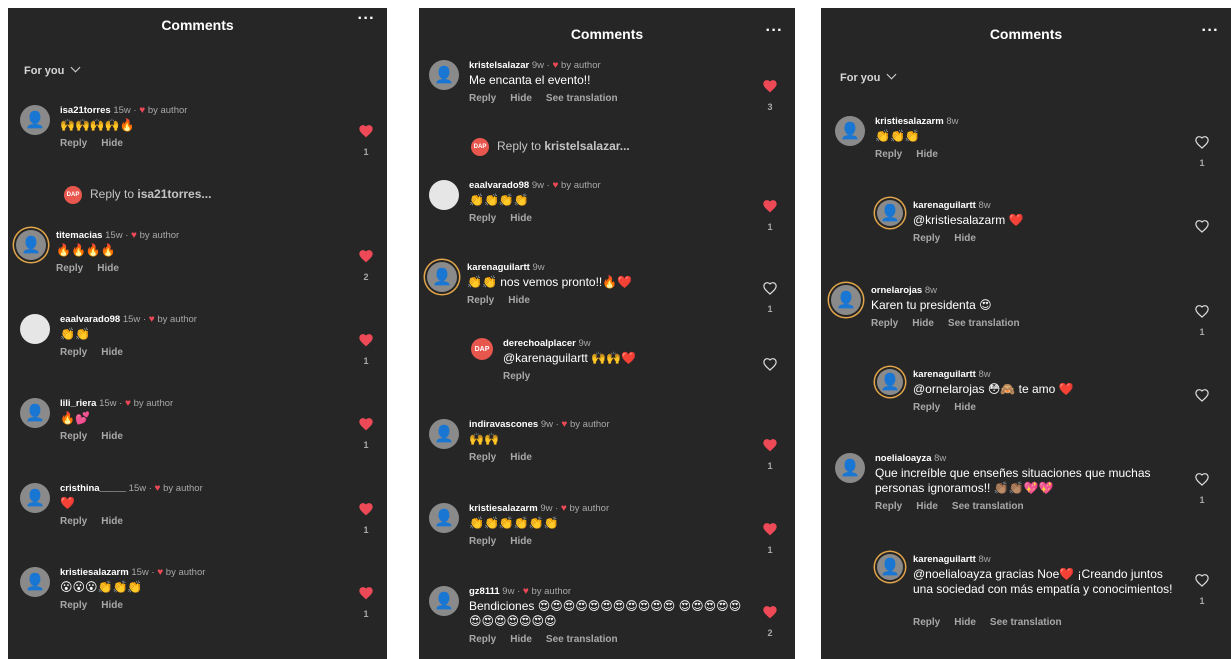 The image size is (1231, 659). I want to click on username: lili_riera, so click(78, 403).